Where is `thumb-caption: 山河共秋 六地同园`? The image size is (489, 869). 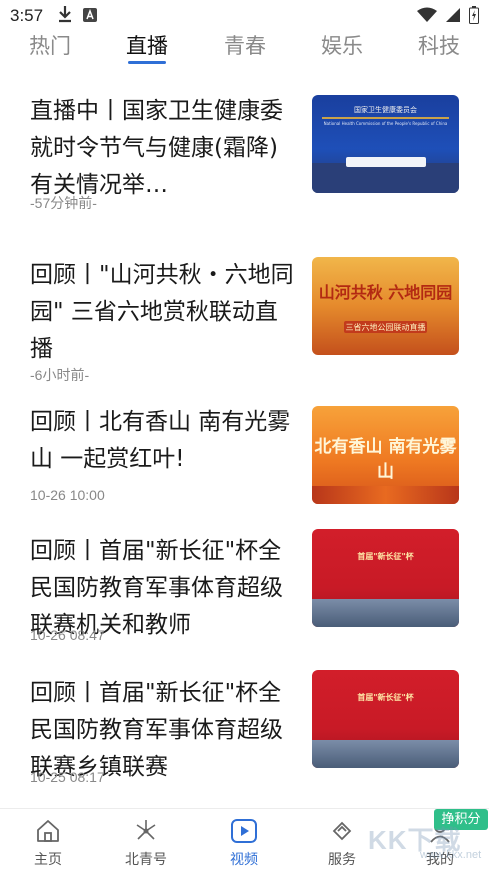 thumb-caption: 山河共秋 六地同园 is located at coordinates (385, 292).